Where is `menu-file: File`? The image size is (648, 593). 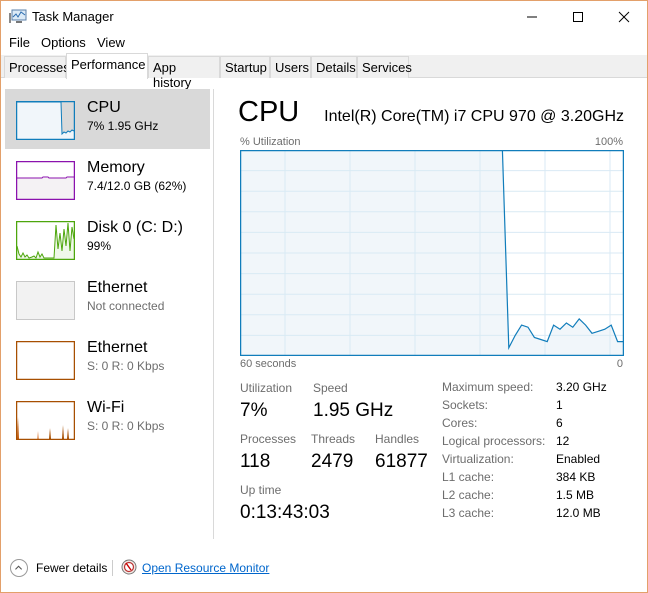 menu-file: File is located at coordinates (19, 42).